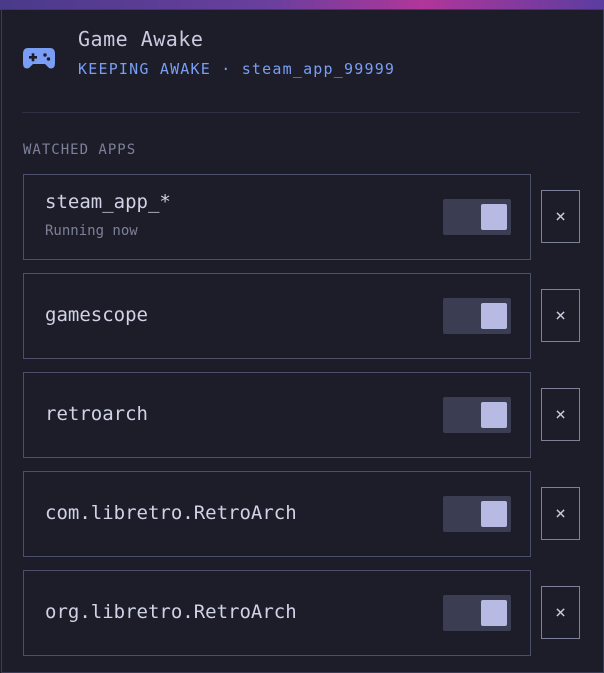  Describe the element at coordinates (237, 69) in the screenshot. I see `keeping-awake-status: KEEPING AWAKE · steam_app_99999` at that location.